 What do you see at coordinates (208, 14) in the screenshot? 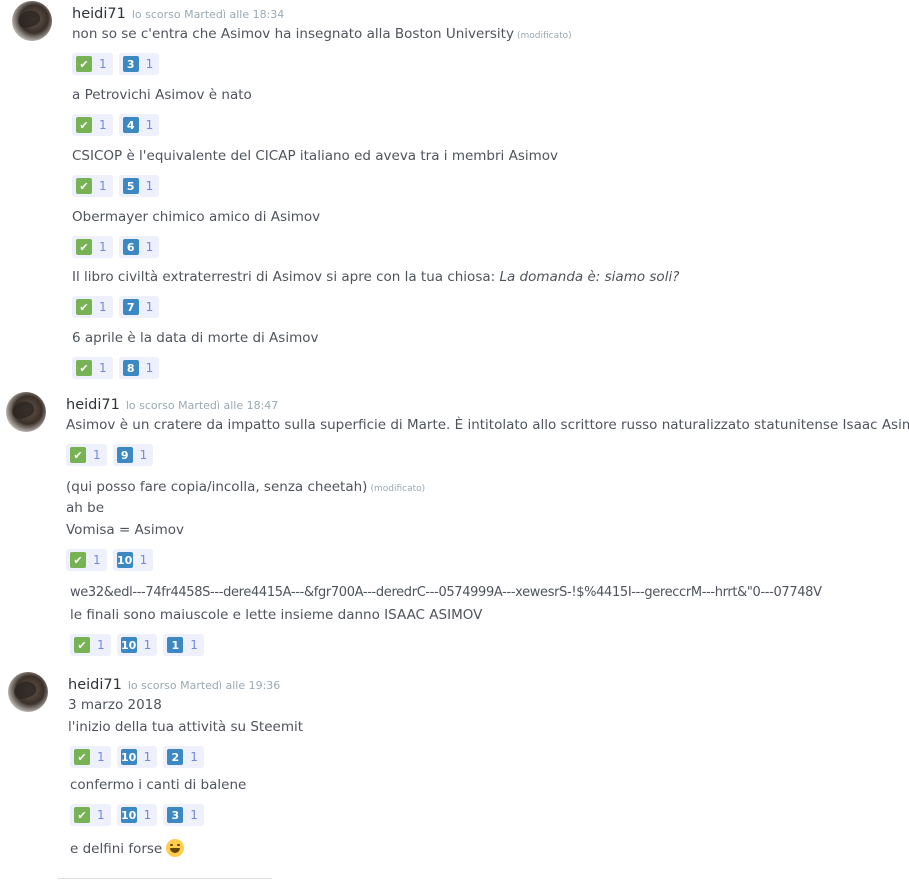
I see `timestamp: lo scorso Martedì alle 18:34` at bounding box center [208, 14].